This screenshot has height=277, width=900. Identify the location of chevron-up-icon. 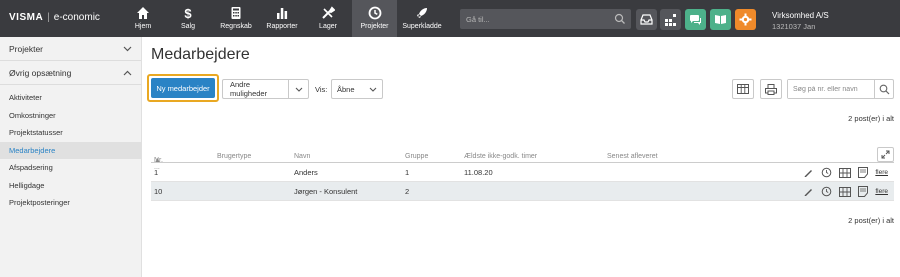
(127, 72).